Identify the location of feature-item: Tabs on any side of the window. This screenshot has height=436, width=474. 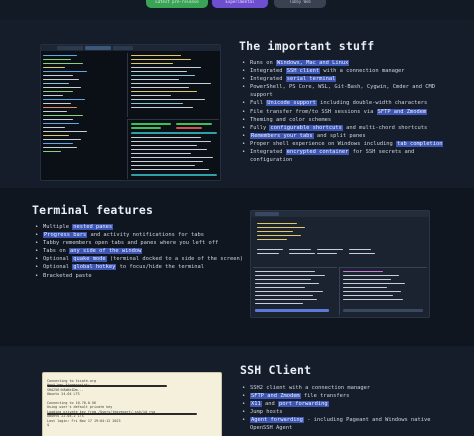
(138, 251).